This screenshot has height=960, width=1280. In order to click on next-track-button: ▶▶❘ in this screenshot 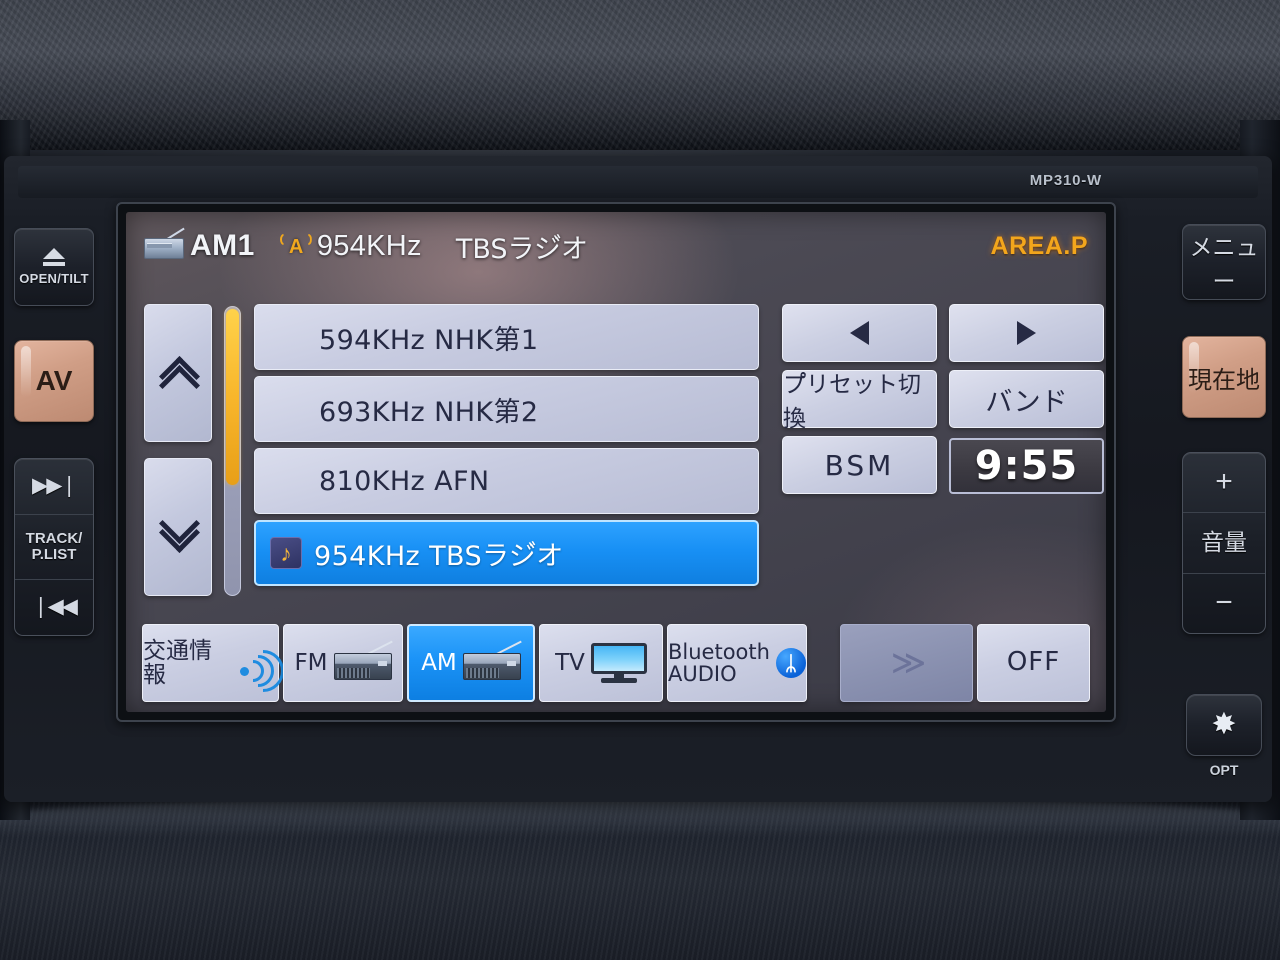, I will do `click(54, 486)`.